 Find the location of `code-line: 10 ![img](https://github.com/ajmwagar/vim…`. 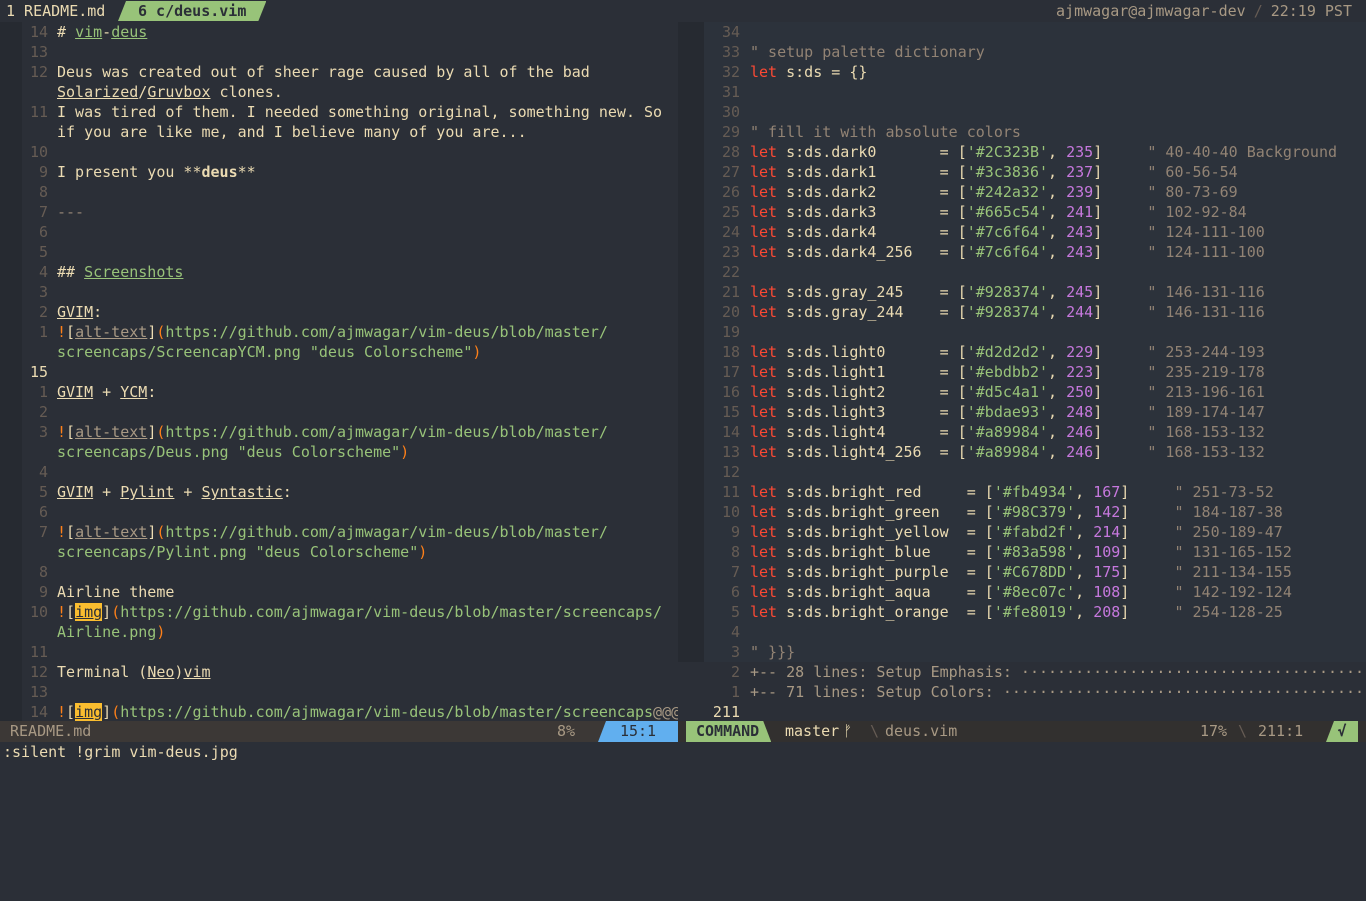

code-line: 10 ![img](https://github.com/ajmwagar/vim… is located at coordinates (331, 612).